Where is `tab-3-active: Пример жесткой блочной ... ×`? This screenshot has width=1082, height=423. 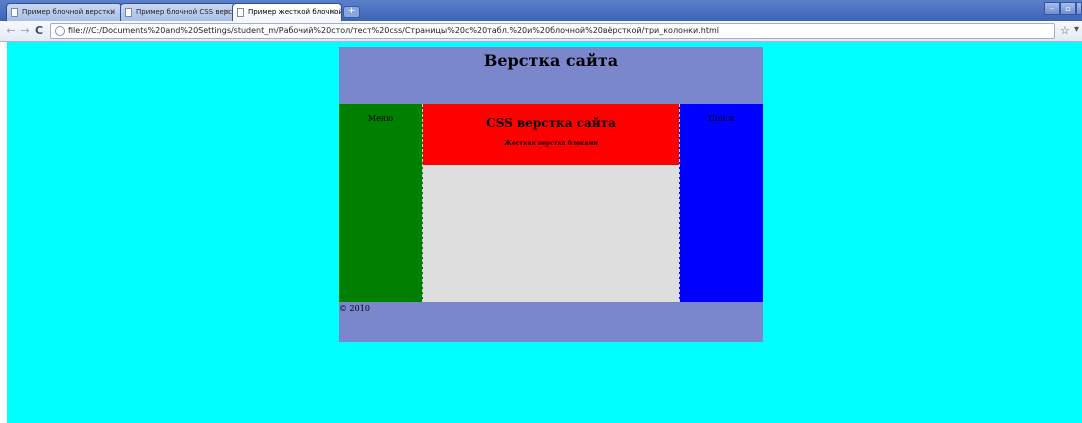
tab-3-active: Пример жесткой блочной ... × is located at coordinates (287, 12).